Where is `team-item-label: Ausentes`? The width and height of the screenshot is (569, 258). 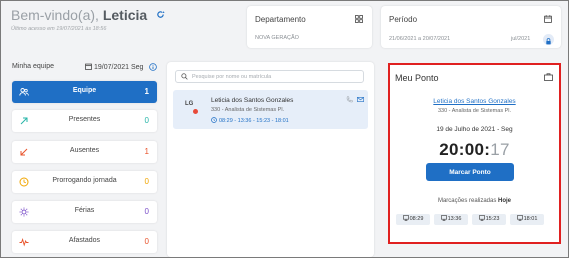 team-item-label: Ausentes is located at coordinates (84, 150).